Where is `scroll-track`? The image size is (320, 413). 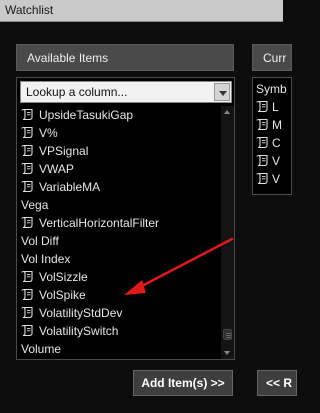 scroll-track is located at coordinates (227, 232).